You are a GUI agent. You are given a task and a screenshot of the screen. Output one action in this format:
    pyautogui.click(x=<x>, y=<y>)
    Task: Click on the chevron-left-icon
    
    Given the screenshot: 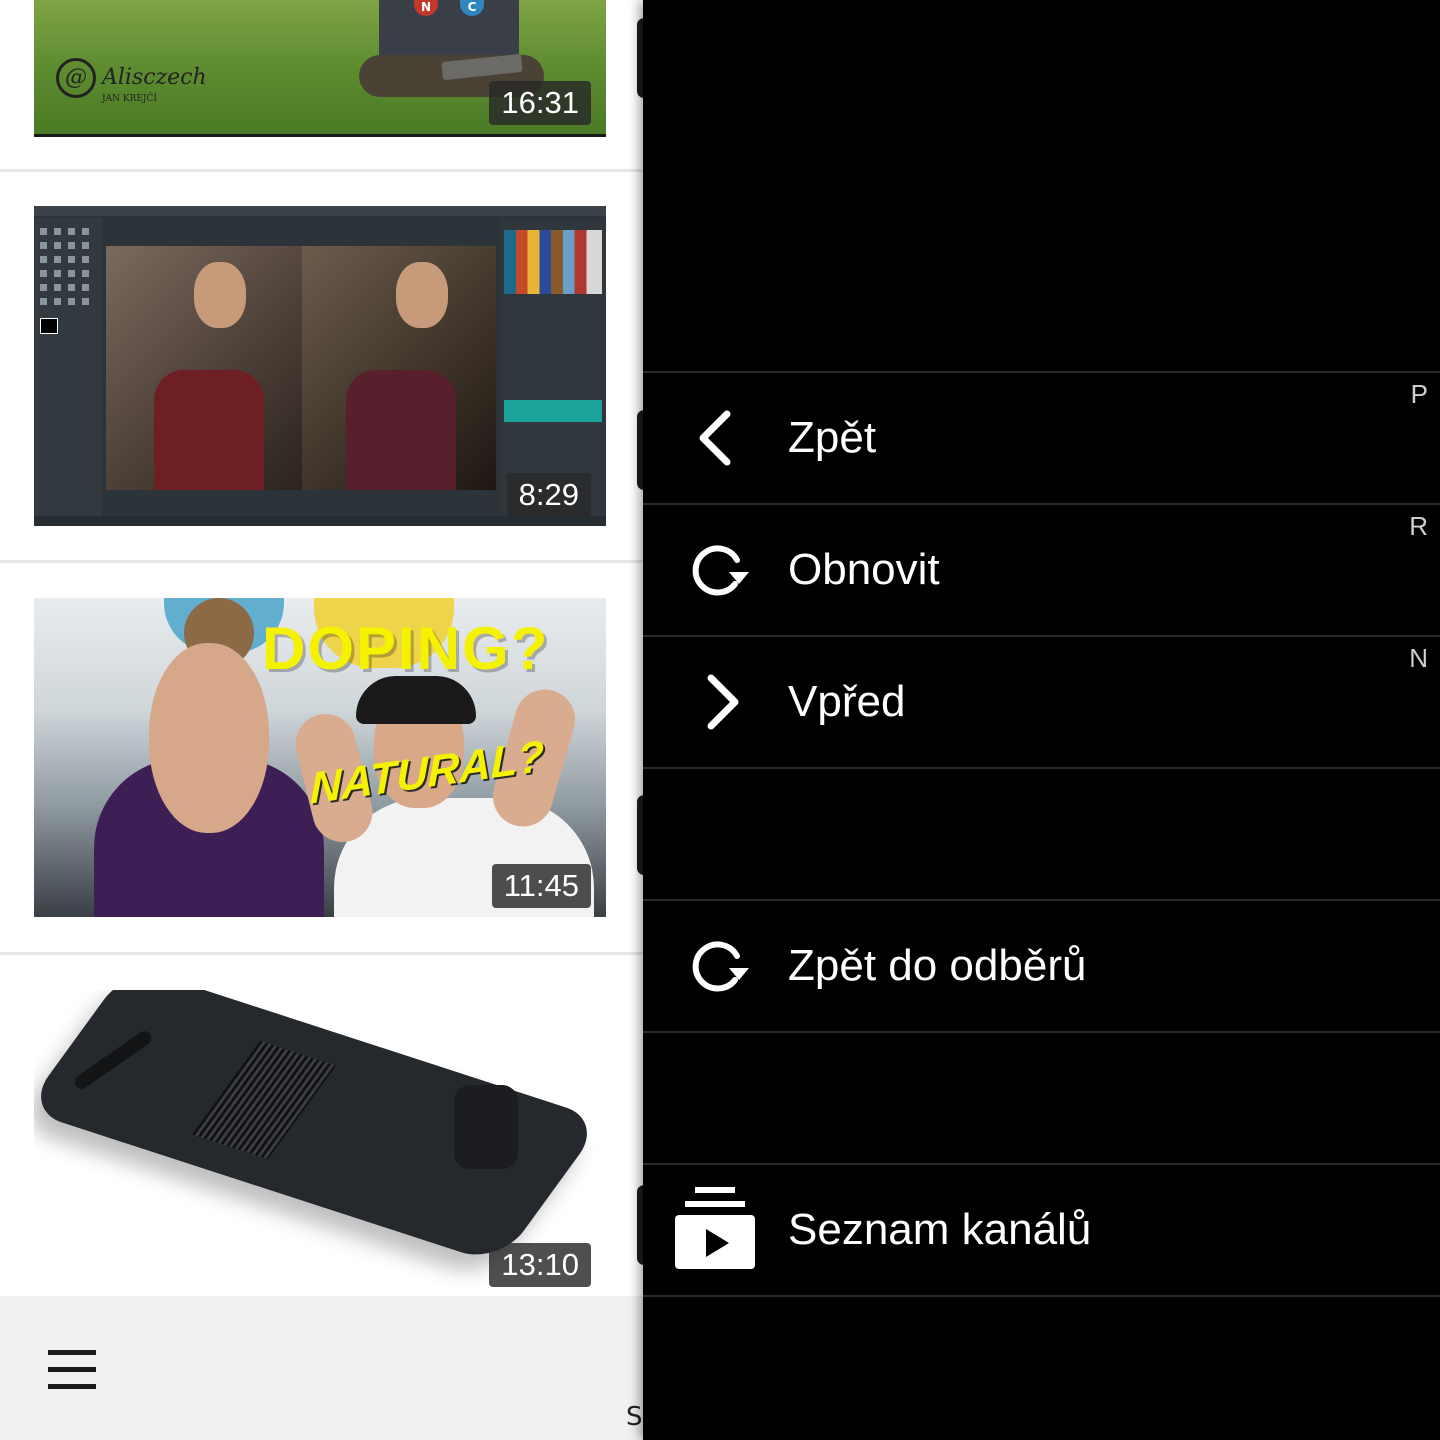 What is the action you would take?
    pyautogui.click(x=715, y=438)
    